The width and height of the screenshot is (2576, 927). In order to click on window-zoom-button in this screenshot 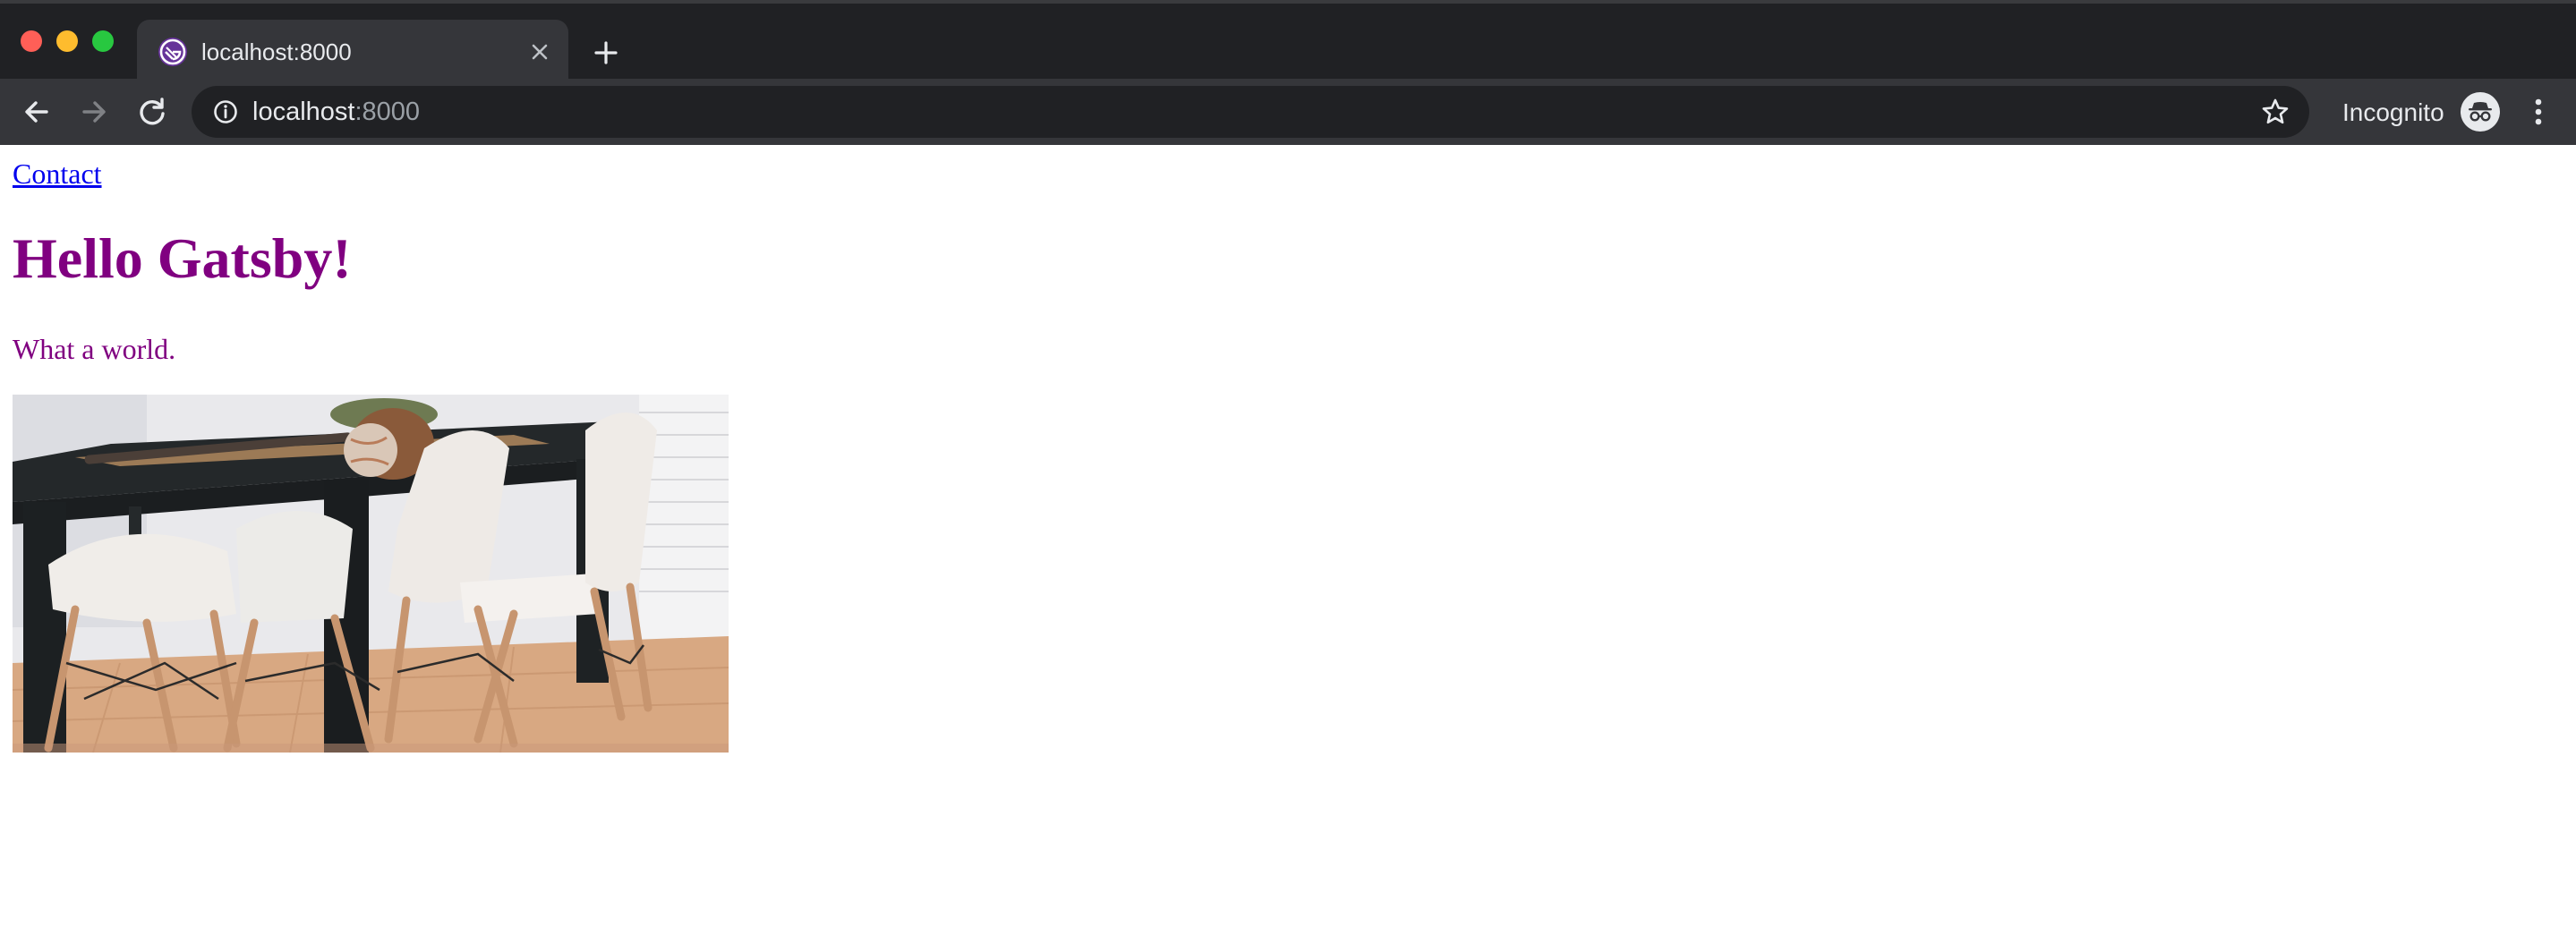, I will do `click(103, 41)`.